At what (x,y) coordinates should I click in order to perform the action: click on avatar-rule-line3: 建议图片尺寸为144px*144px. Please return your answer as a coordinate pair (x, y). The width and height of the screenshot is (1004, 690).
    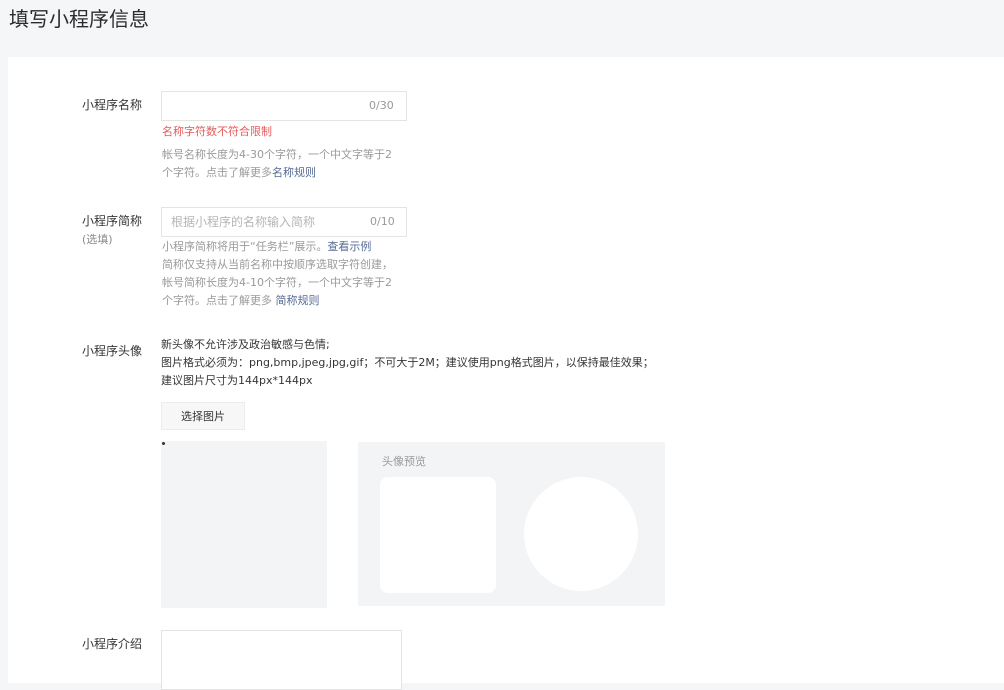
    Looking at the image, I should click on (237, 380).